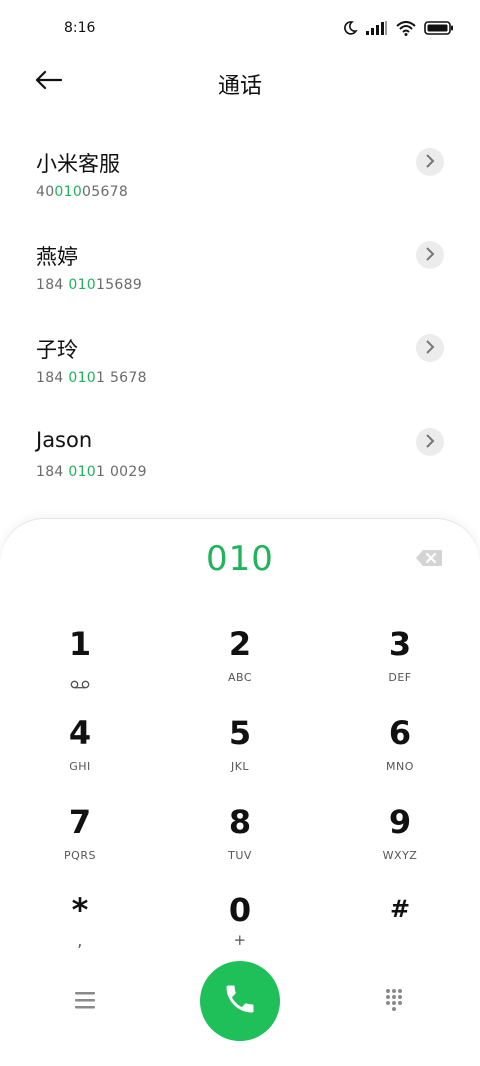  What do you see at coordinates (400, 665) in the screenshot?
I see `key-3: 3 DEF` at bounding box center [400, 665].